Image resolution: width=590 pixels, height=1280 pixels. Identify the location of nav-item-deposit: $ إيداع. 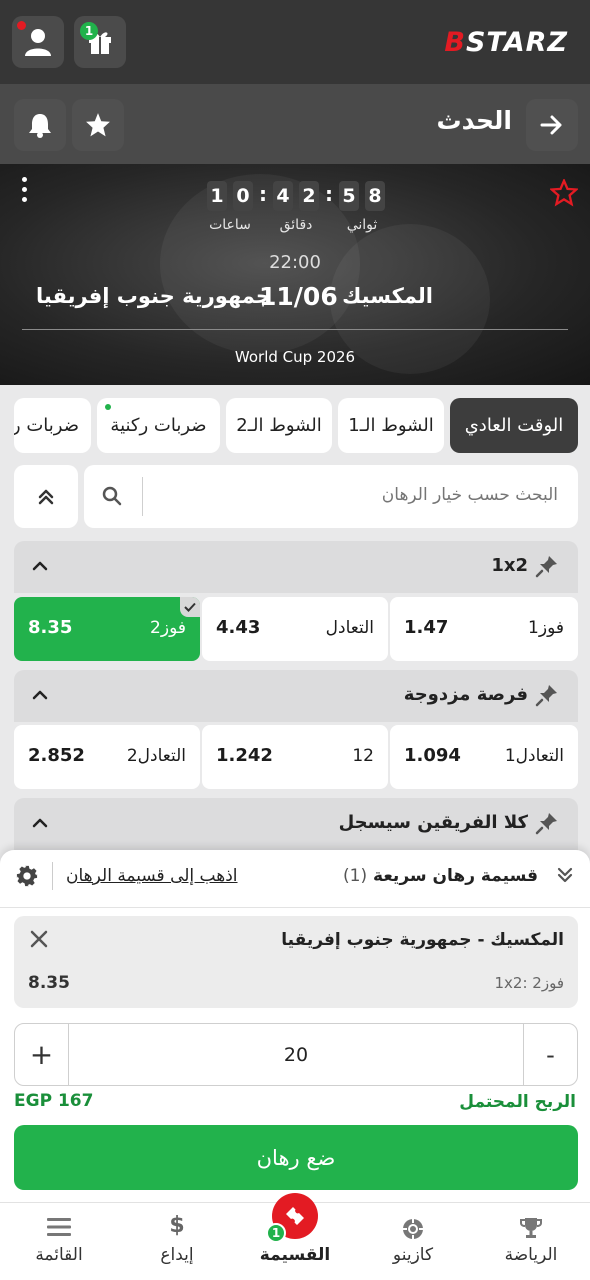
(177, 1241).